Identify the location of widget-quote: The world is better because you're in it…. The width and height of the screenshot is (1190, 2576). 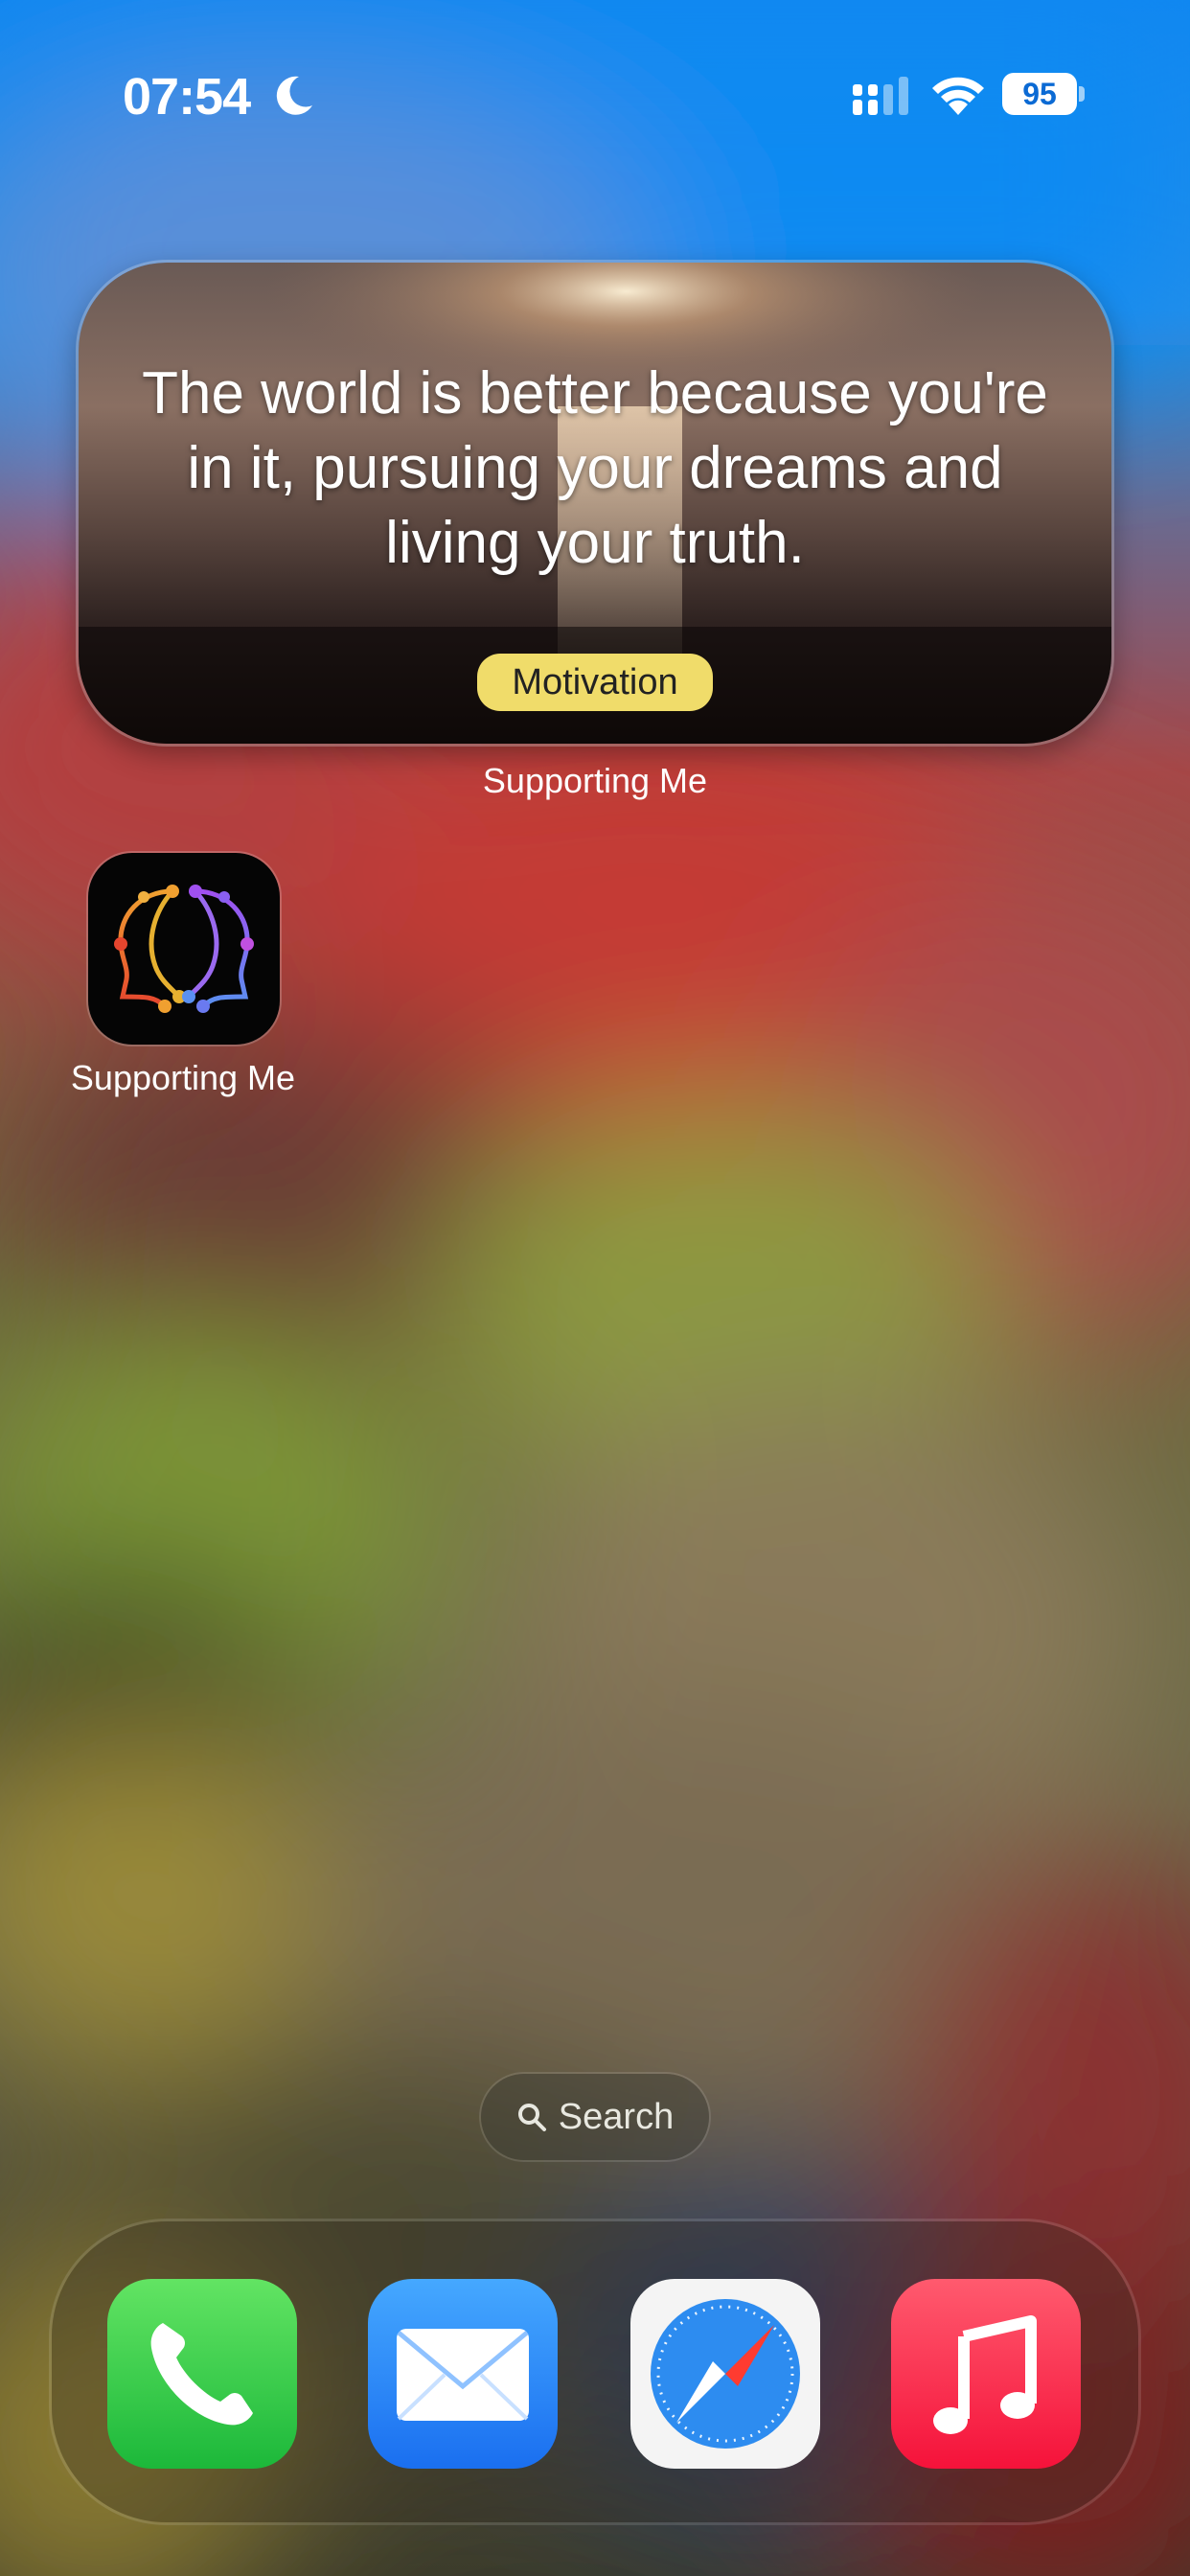
(595, 468).